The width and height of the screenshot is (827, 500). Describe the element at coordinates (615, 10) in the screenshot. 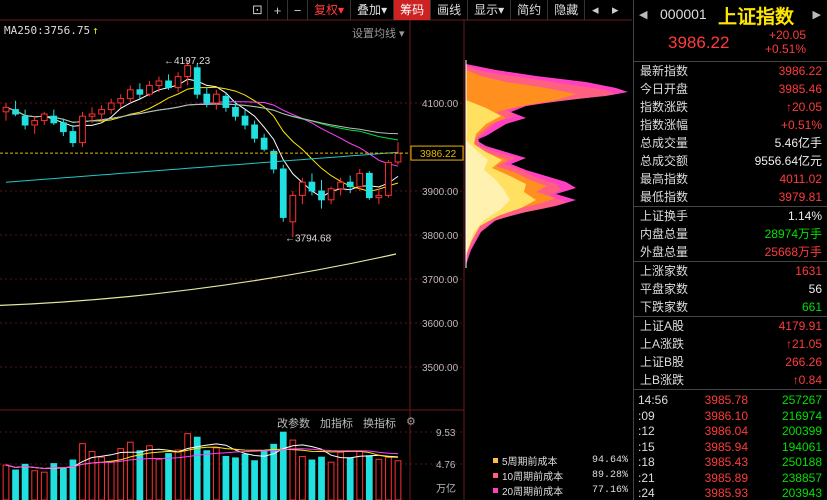

I see `next-icon: ▸` at that location.